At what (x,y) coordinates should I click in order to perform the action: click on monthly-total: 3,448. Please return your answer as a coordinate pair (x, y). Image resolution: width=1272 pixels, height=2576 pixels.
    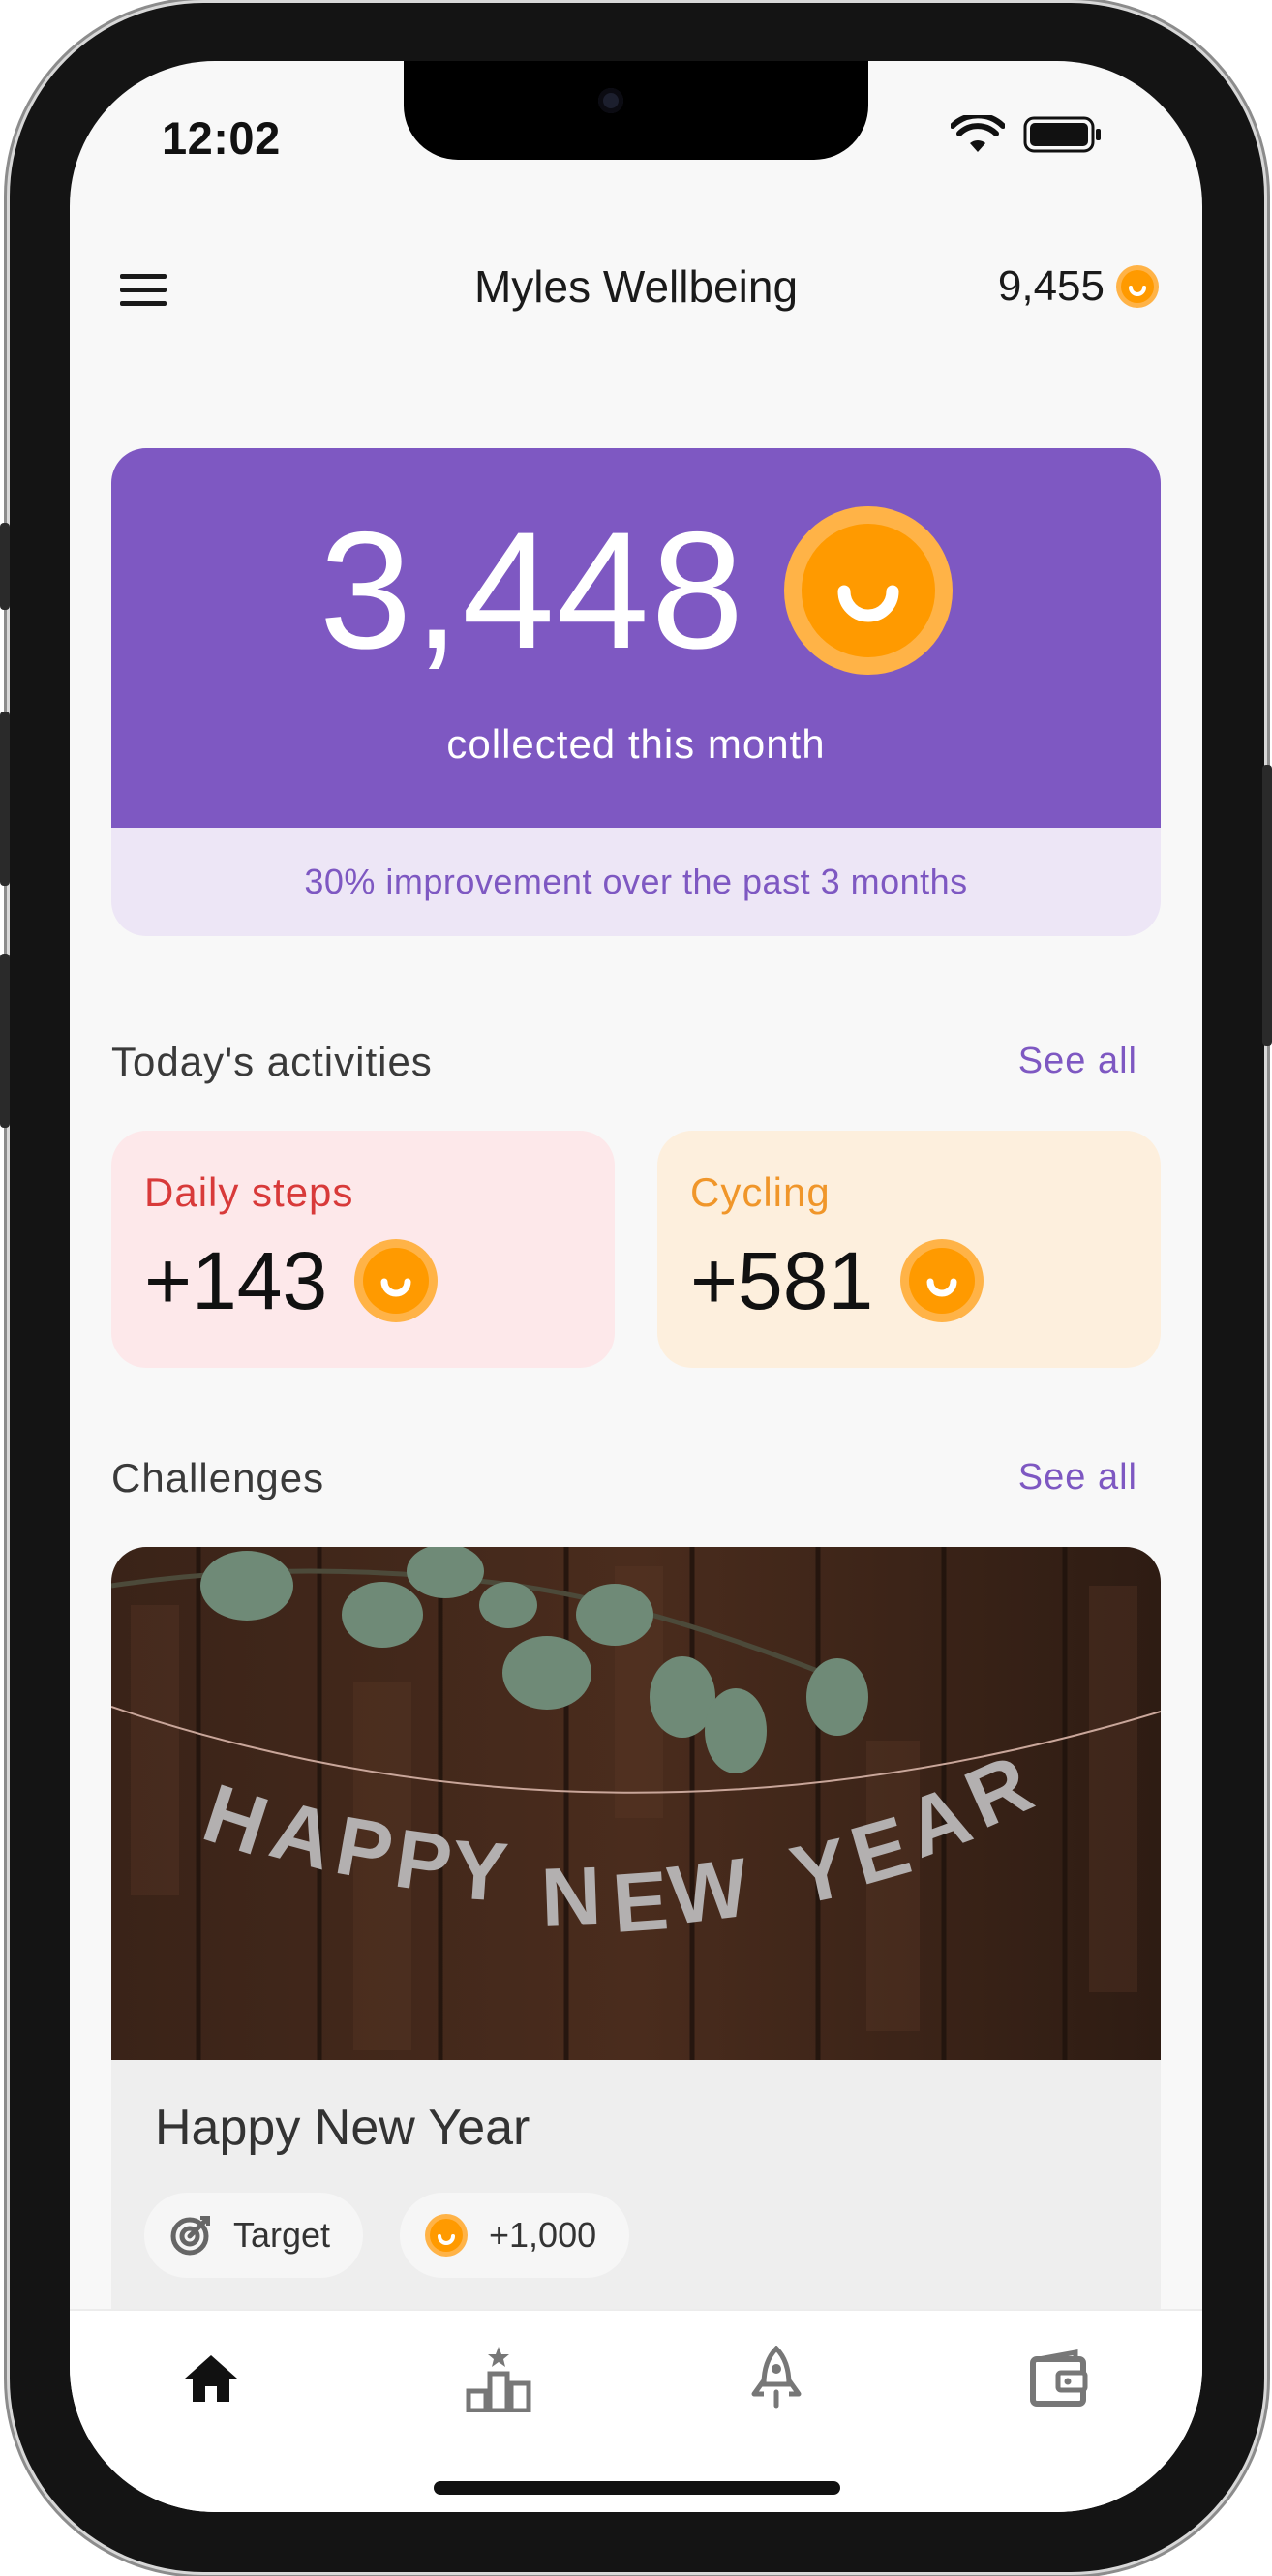
    Looking at the image, I should click on (636, 590).